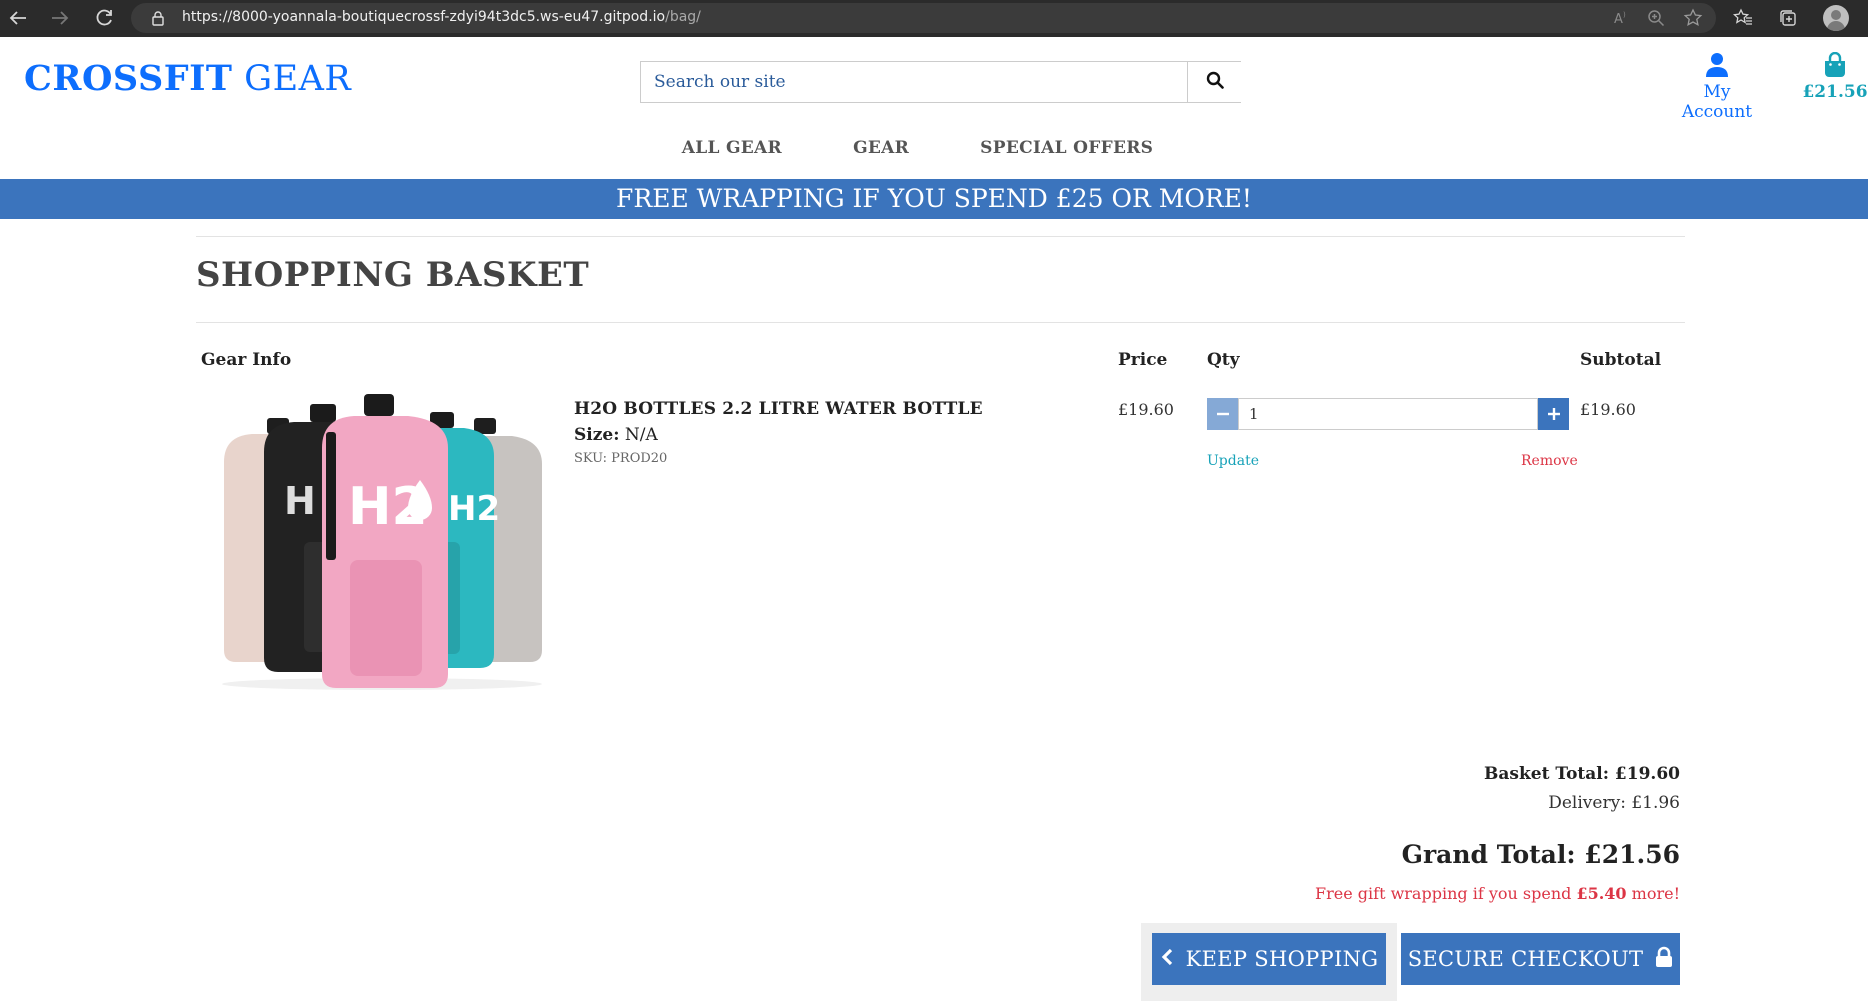  Describe the element at coordinates (1582, 774) in the screenshot. I see `basket-total: Basket Total: £19.60` at that location.